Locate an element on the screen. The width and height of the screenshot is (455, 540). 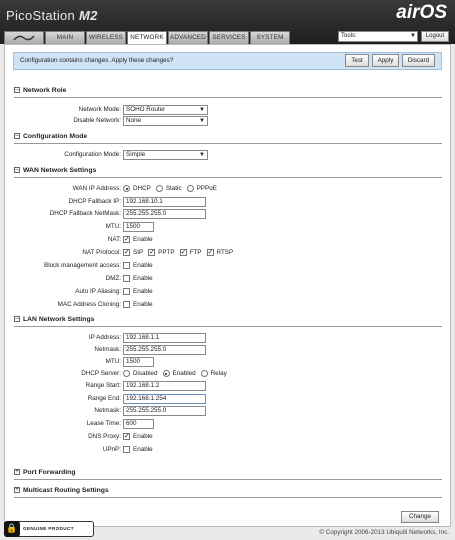
nat-label: NAT: is located at coordinates (114, 239).